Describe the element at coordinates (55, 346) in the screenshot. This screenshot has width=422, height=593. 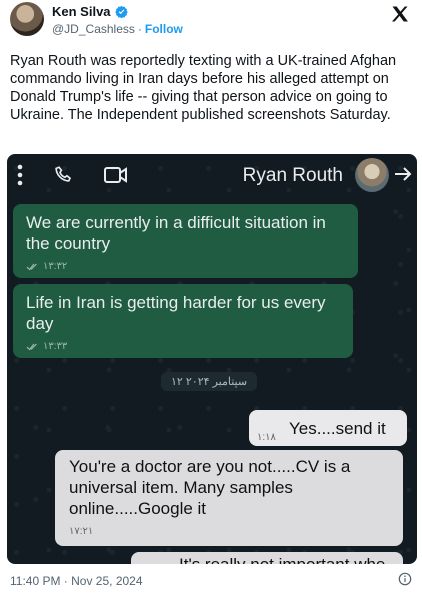
I see `message-time: ۱۳:۳۳` at that location.